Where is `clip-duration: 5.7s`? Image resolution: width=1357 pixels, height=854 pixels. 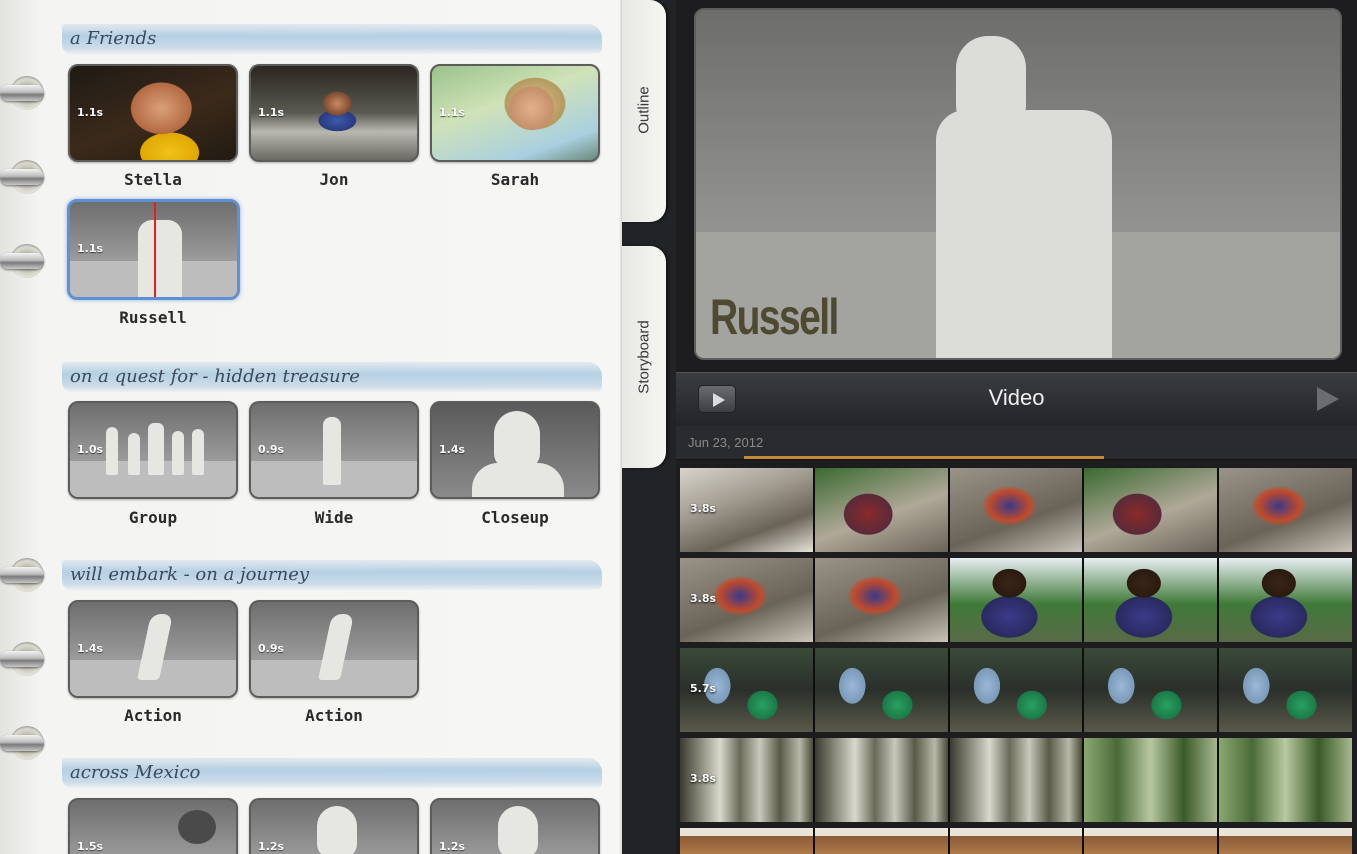 clip-duration: 5.7s is located at coordinates (703, 688).